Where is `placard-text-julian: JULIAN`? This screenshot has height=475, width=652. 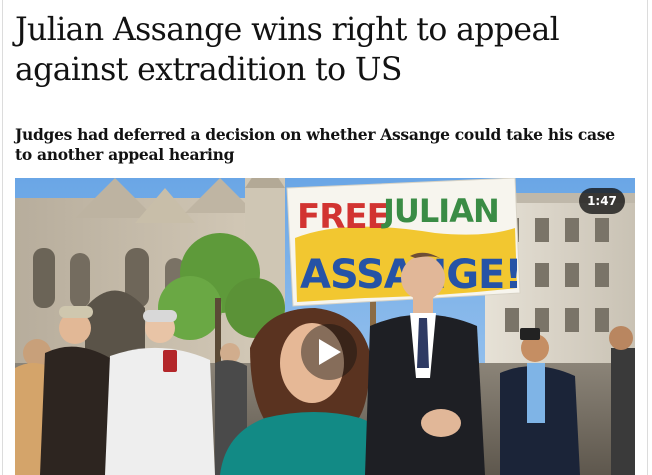 placard-text-julian: JULIAN is located at coordinates (440, 211).